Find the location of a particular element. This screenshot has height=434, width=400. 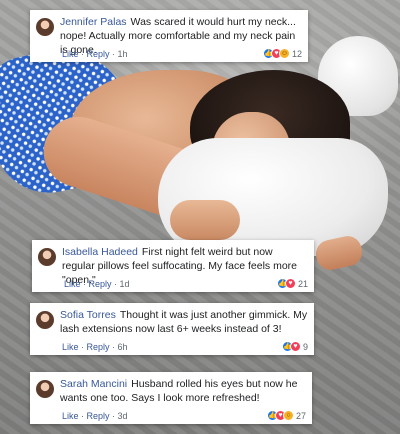

commenter-name: Sarah Mancini is located at coordinates (93, 384).